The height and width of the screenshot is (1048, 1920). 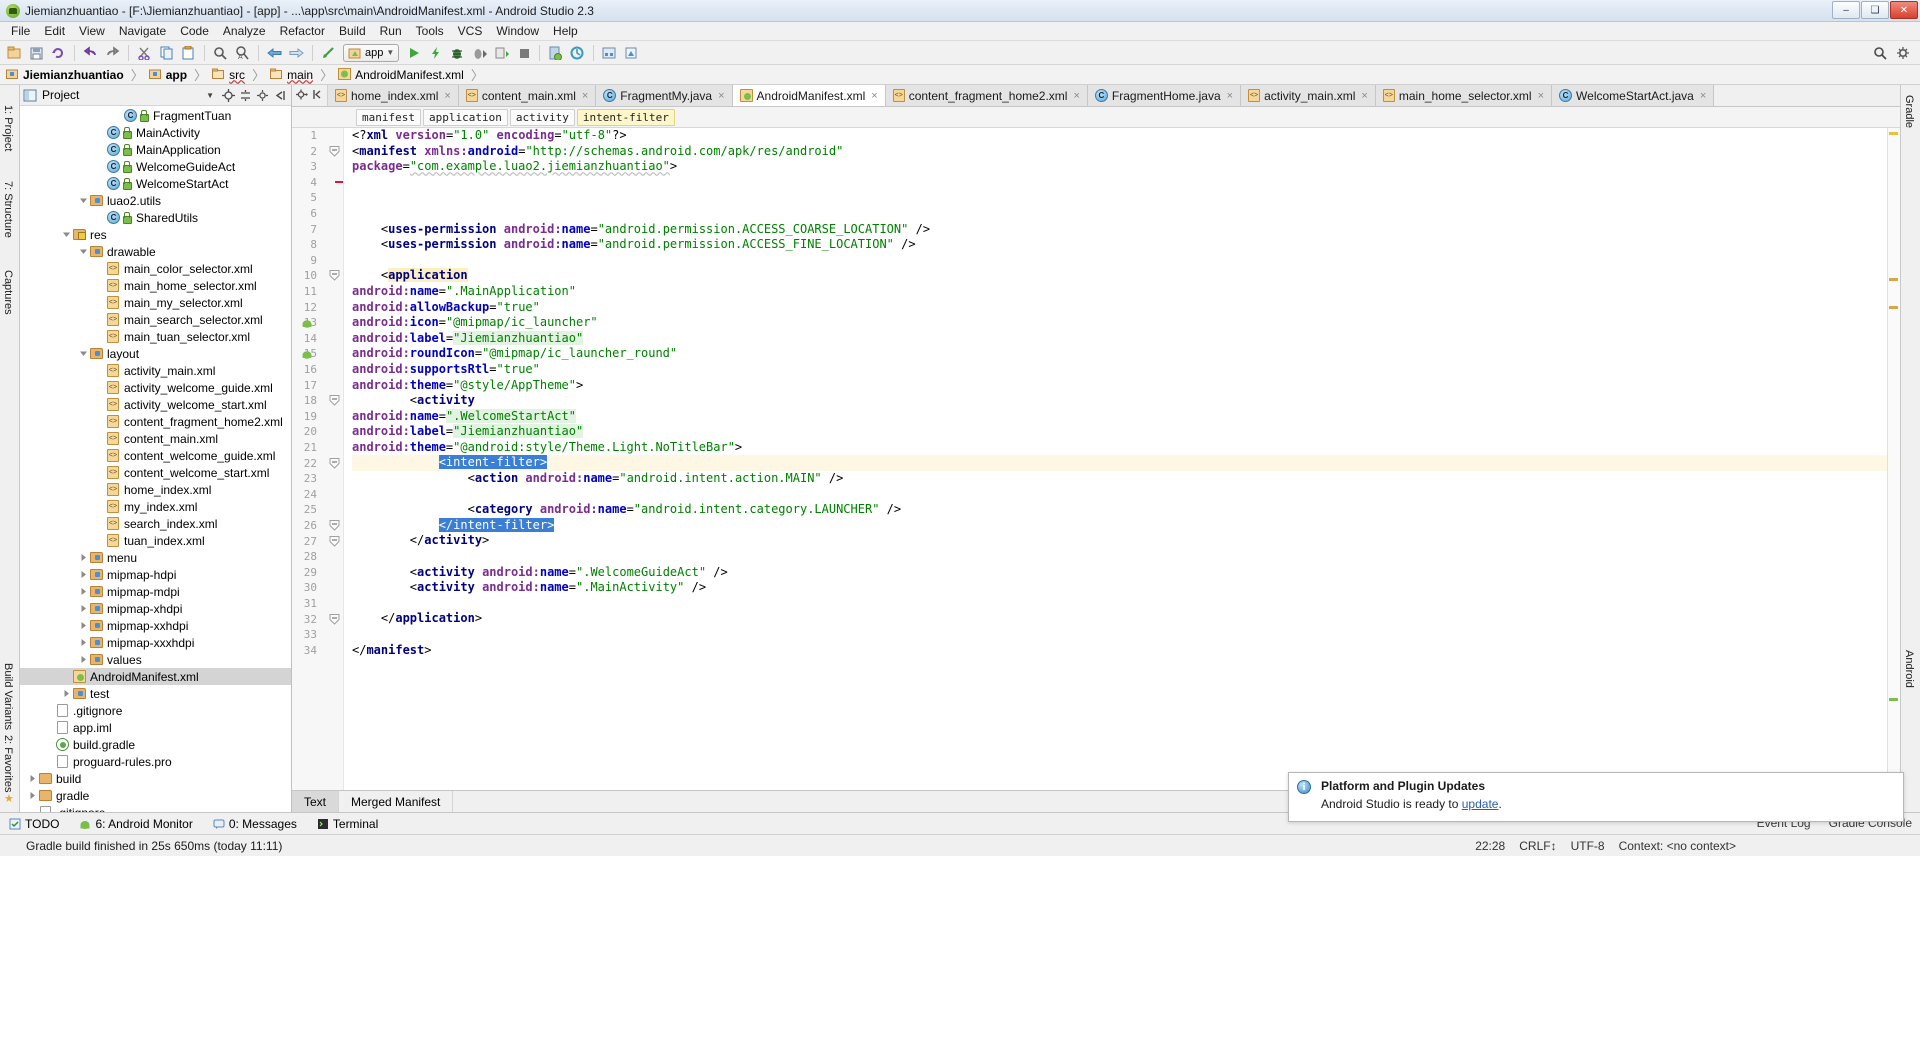 What do you see at coordinates (609, 53) in the screenshot?
I see `project-structure-icon` at bounding box center [609, 53].